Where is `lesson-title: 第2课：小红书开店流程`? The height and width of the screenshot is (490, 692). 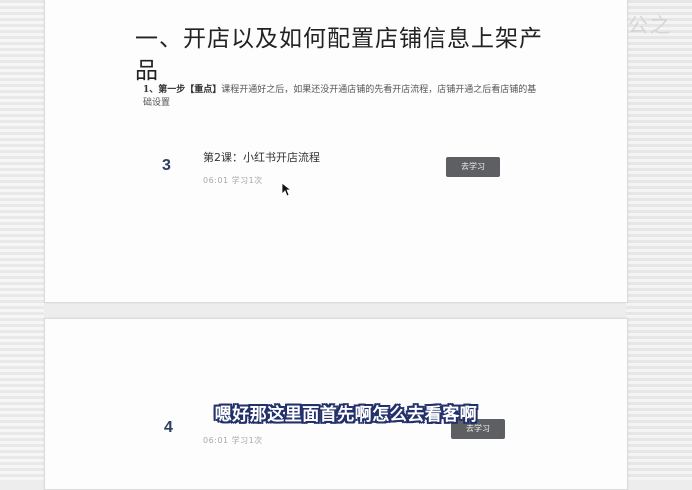 lesson-title: 第2课：小红书开店流程 is located at coordinates (261, 157).